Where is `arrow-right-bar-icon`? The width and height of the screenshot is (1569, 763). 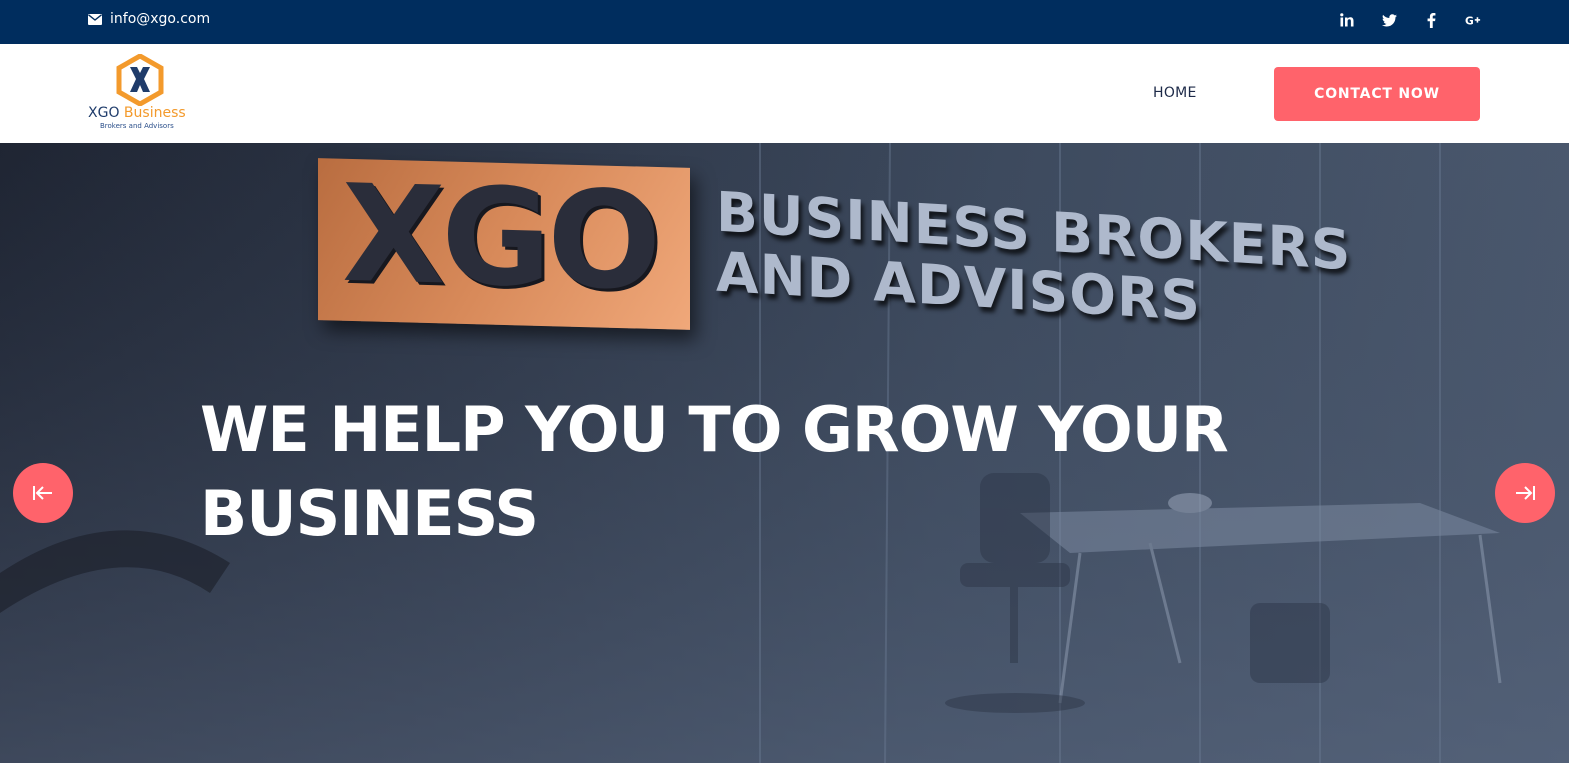
arrow-right-bar-icon is located at coordinates (1525, 493).